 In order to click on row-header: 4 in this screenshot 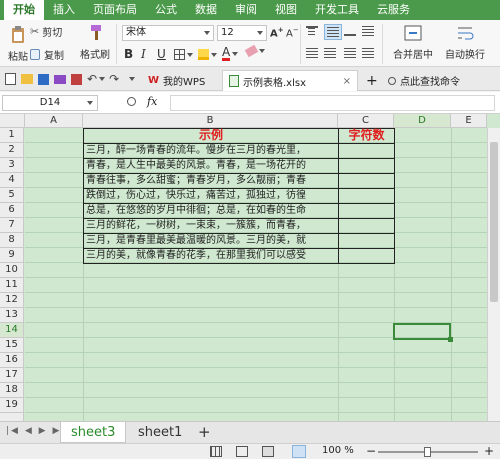, I will do `click(12, 180)`.